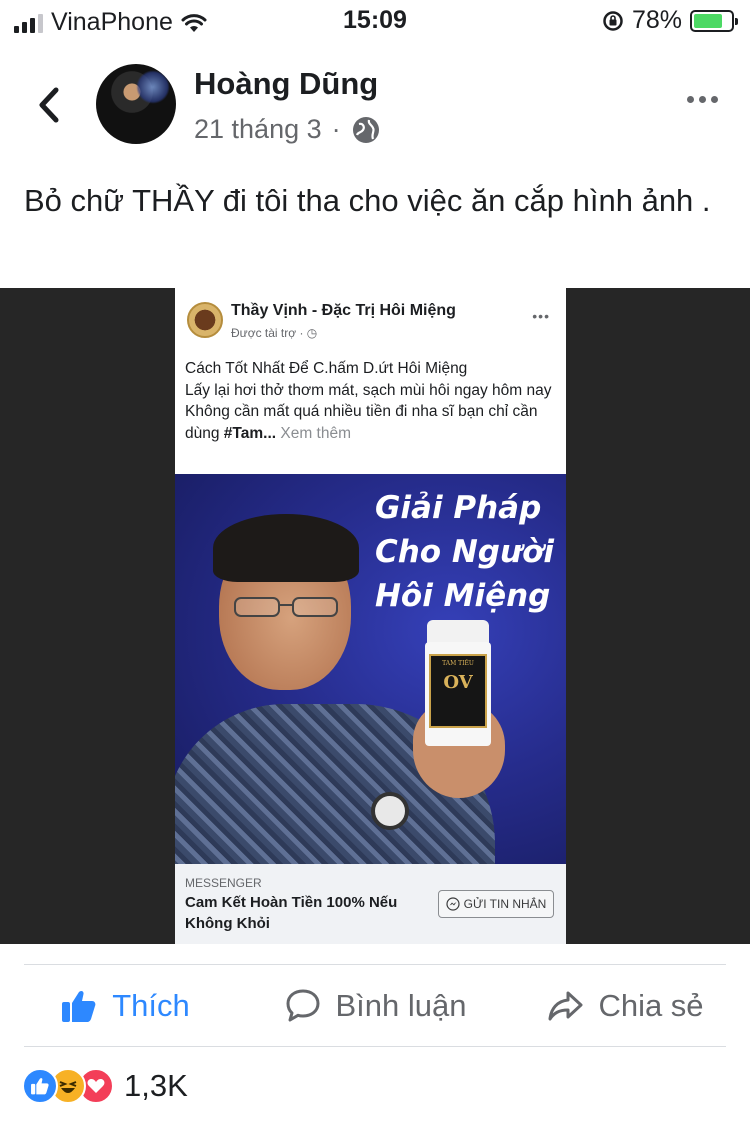 The width and height of the screenshot is (750, 1136). What do you see at coordinates (79, 1006) in the screenshot?
I see `thumbs-up-icon` at bounding box center [79, 1006].